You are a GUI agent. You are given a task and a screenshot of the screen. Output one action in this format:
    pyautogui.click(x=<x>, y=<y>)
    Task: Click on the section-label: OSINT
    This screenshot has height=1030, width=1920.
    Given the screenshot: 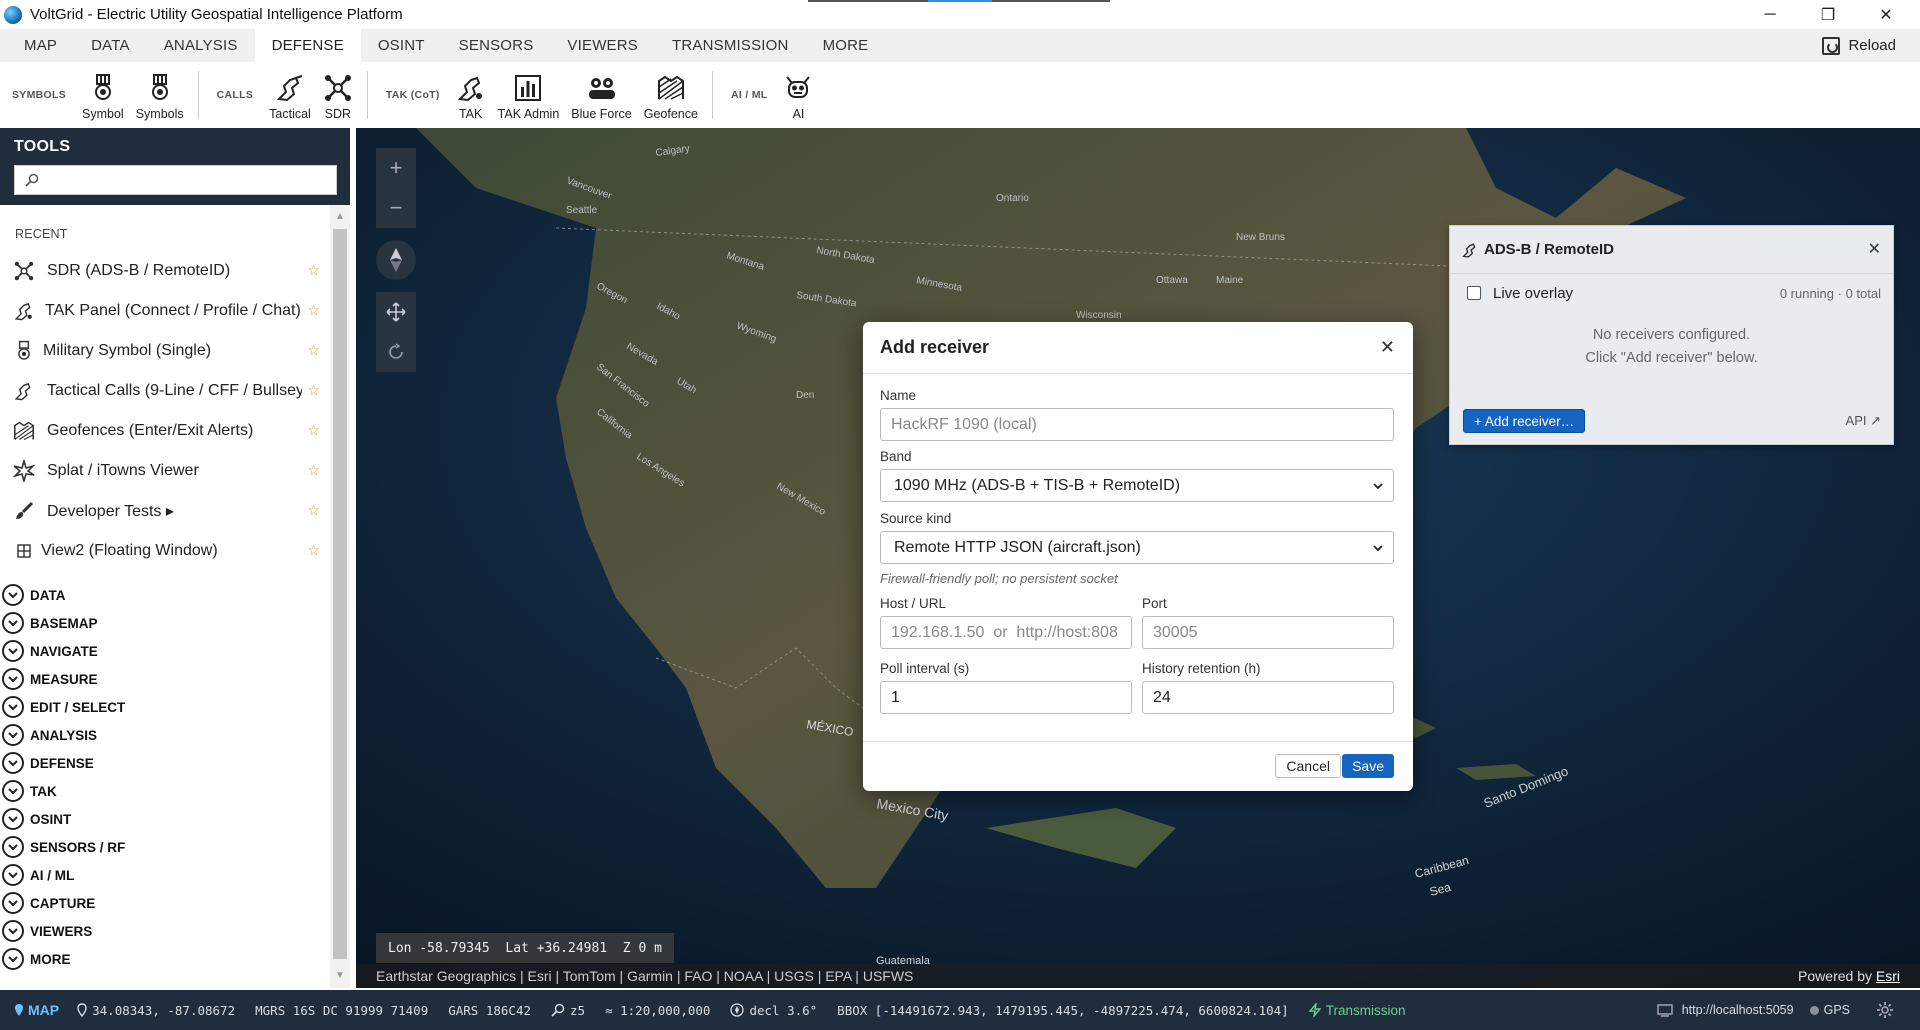 What is the action you would take?
    pyautogui.click(x=51, y=819)
    